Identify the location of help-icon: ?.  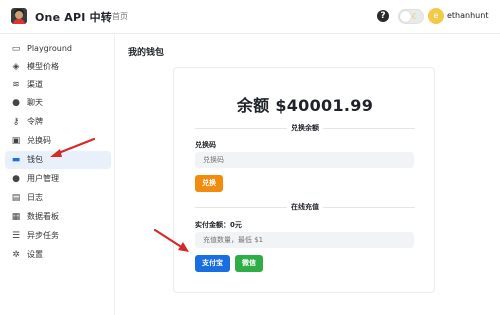
(383, 16).